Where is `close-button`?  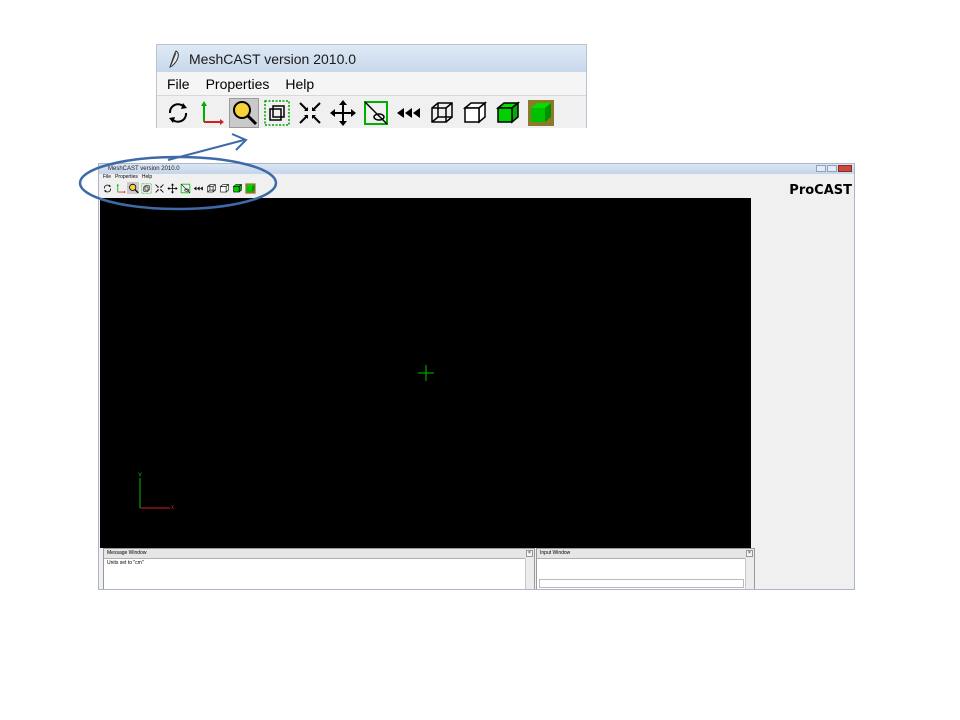 close-button is located at coordinates (845, 168).